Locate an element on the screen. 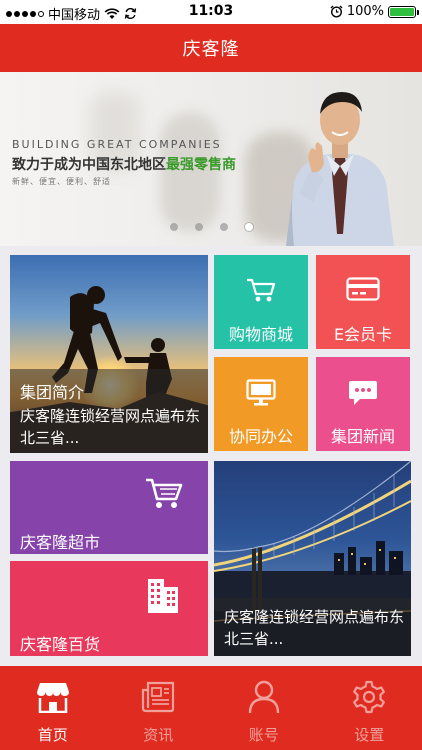 The width and height of the screenshot is (422, 750). status-right: 100% is located at coordinates (374, 11).